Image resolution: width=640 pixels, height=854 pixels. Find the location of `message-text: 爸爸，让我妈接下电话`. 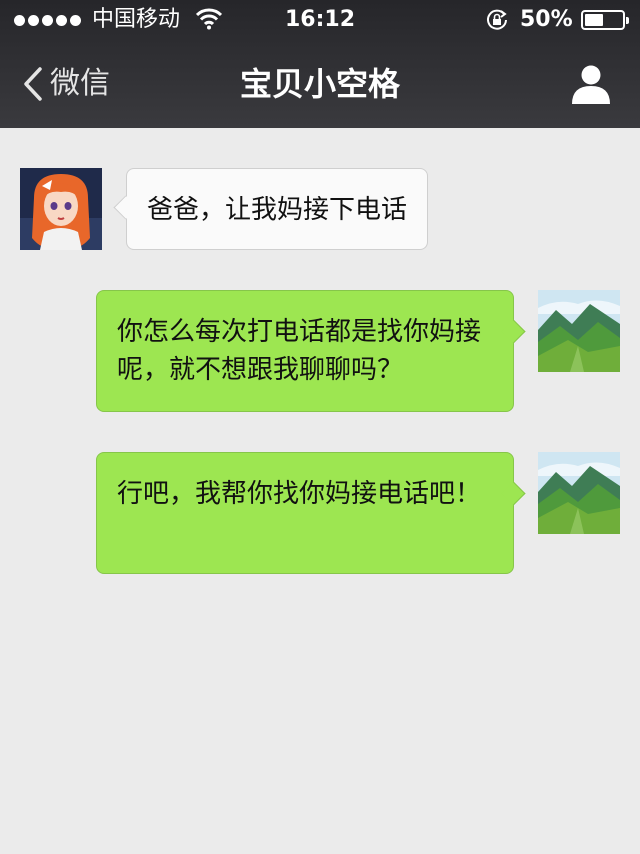

message-text: 爸爸，让我妈接下电话 is located at coordinates (277, 210).